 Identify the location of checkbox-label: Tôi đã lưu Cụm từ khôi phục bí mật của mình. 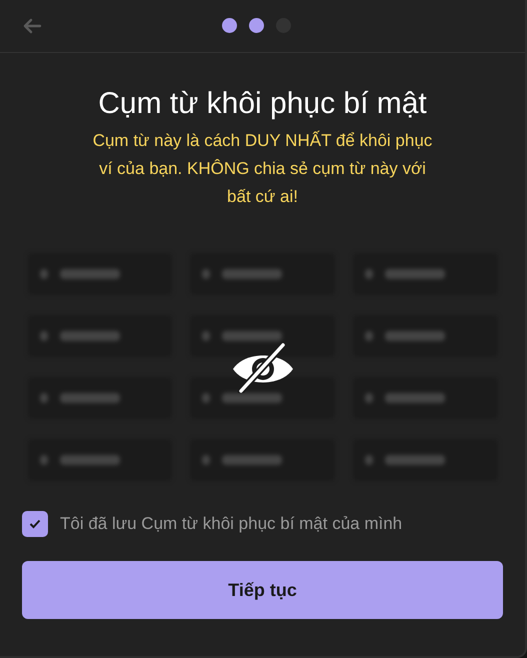
(231, 524).